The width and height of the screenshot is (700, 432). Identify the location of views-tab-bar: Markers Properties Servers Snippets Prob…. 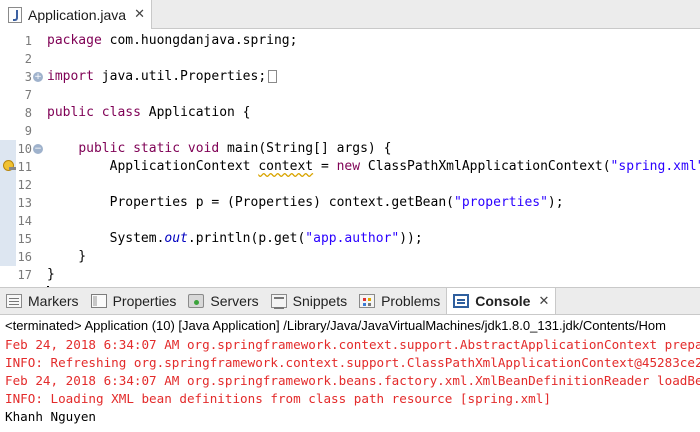
(350, 301).